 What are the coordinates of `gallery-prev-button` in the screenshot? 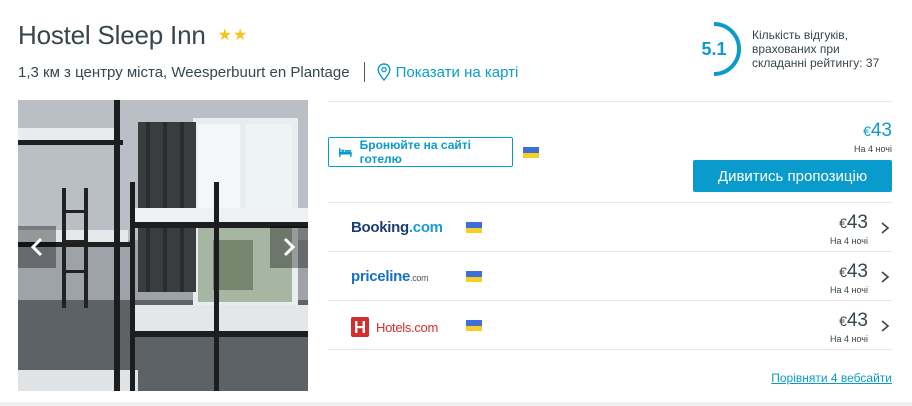 It's located at (37, 247).